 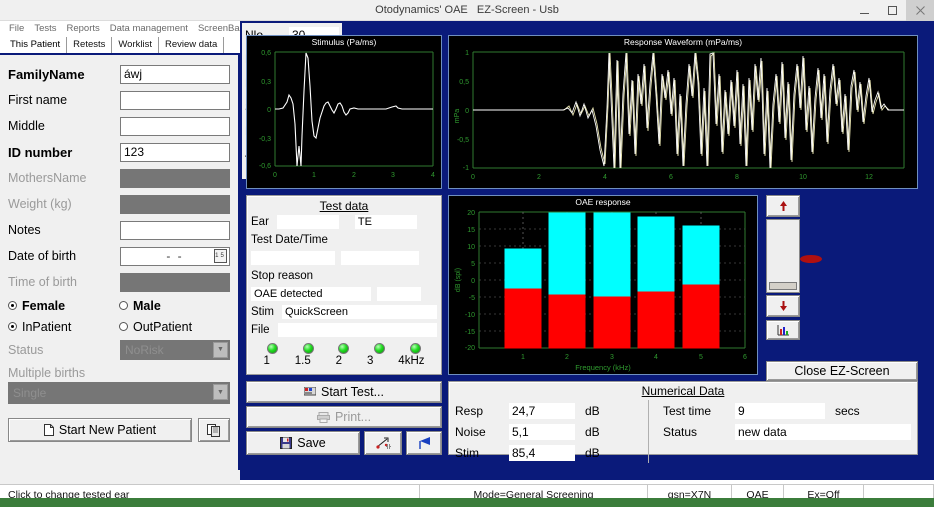 What do you see at coordinates (864, 10) in the screenshot?
I see `minimize-button` at bounding box center [864, 10].